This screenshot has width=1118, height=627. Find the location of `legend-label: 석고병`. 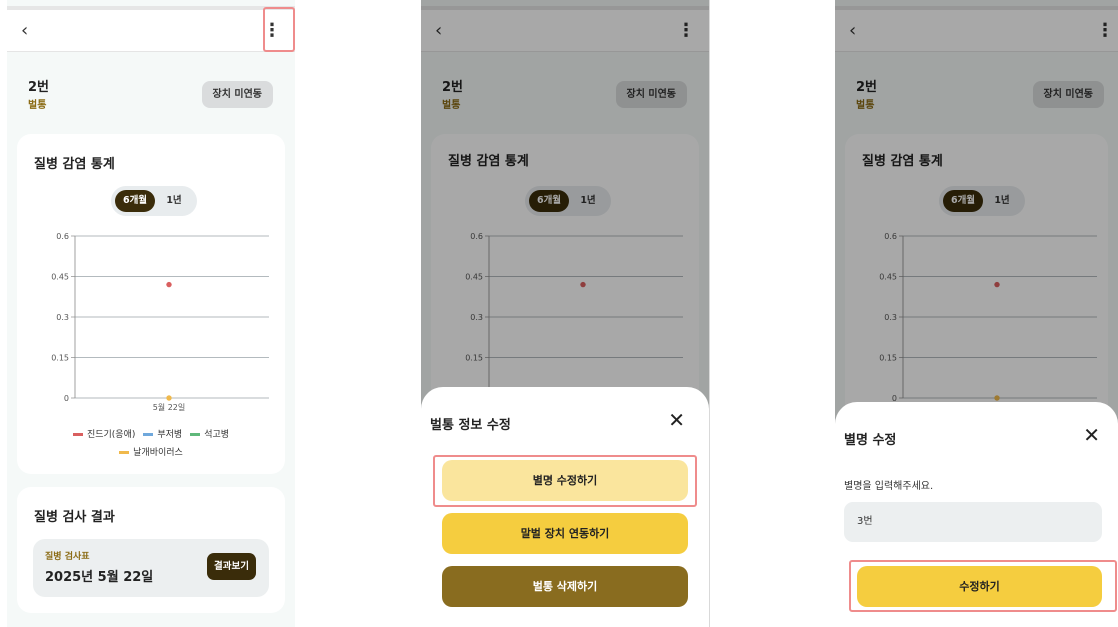

legend-label: 석고병 is located at coordinates (217, 435).